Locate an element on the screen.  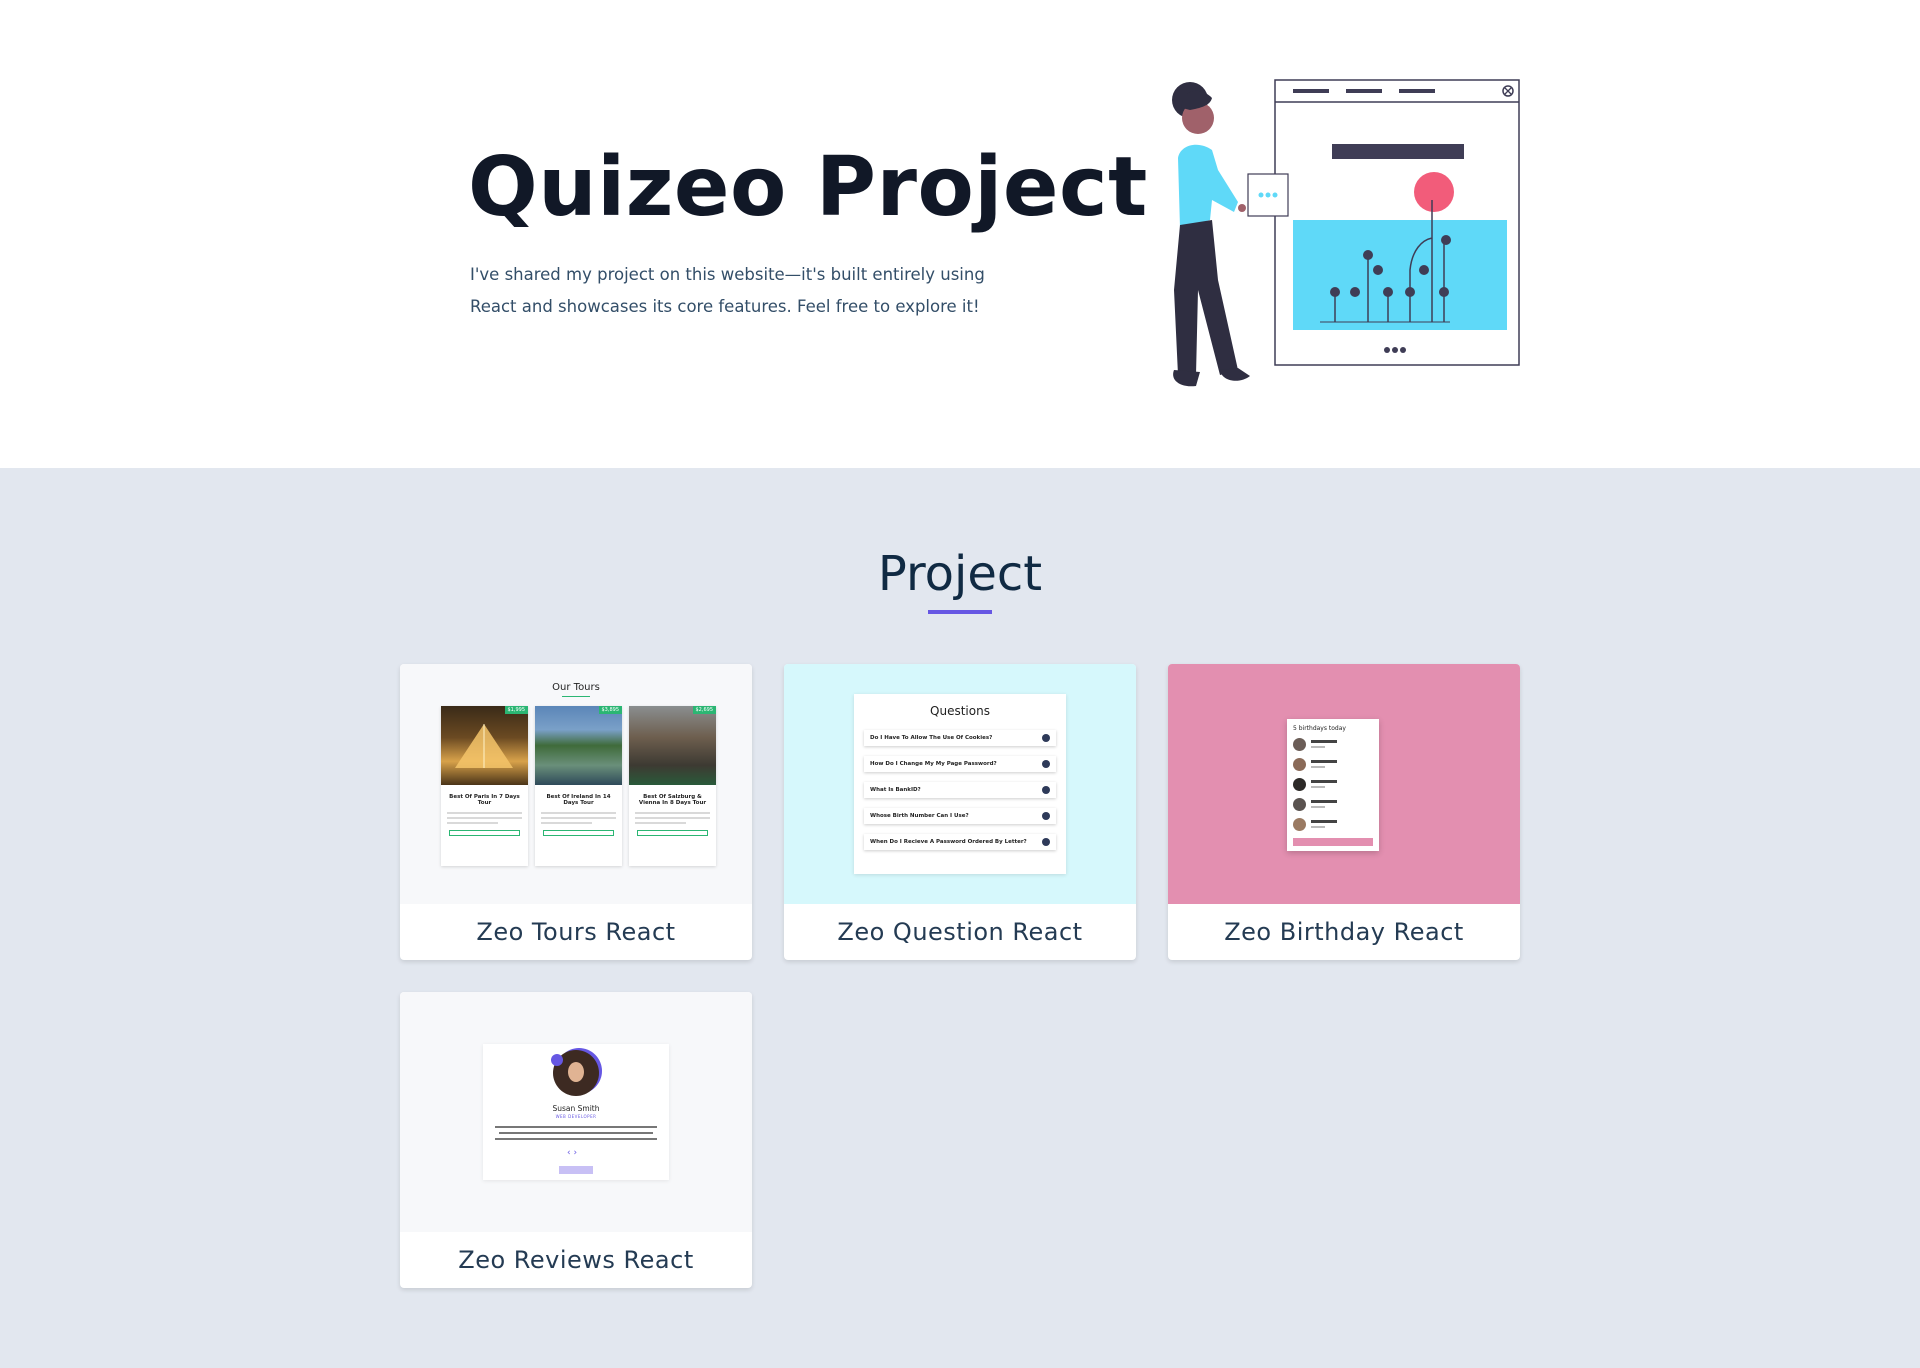
birthday-clear-button is located at coordinates (1333, 842).